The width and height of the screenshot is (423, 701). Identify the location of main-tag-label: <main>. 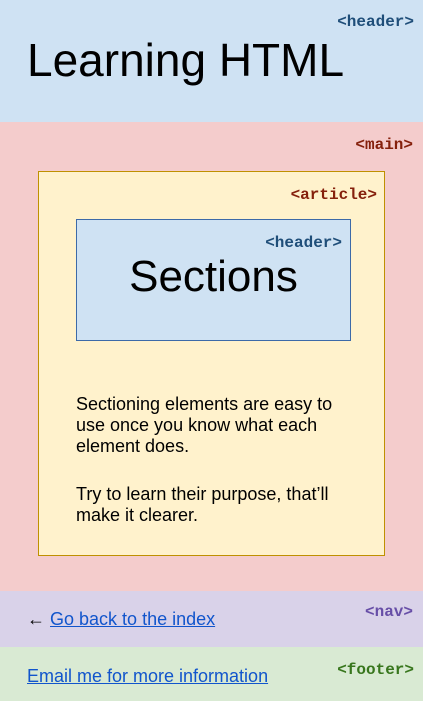
(384, 145).